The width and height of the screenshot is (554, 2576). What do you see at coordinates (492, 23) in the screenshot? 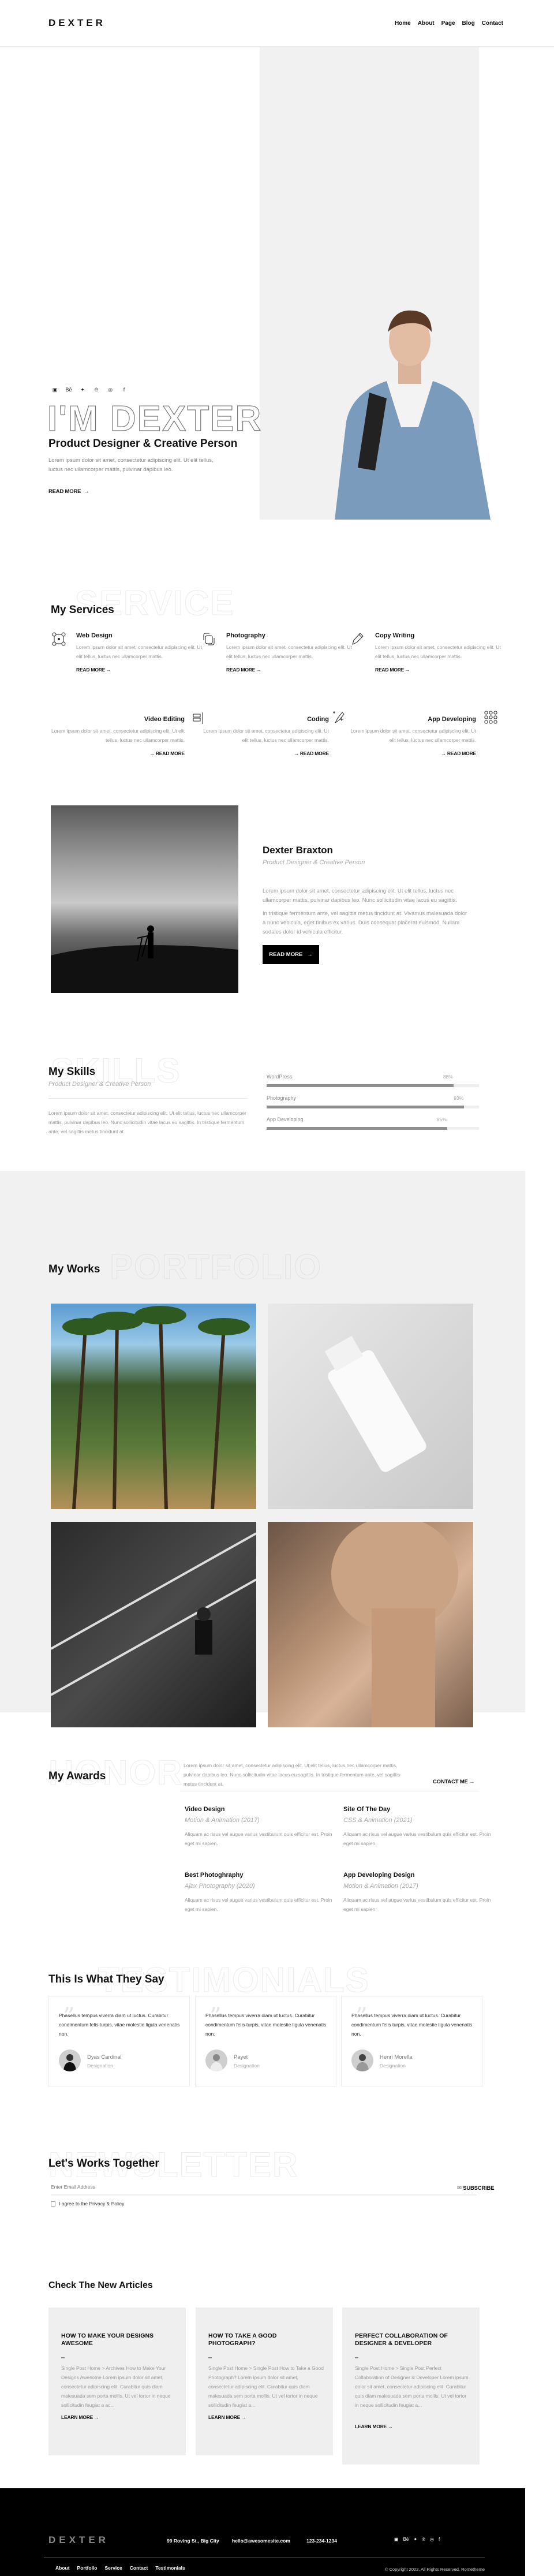
I see `nav-contact: Contact` at bounding box center [492, 23].